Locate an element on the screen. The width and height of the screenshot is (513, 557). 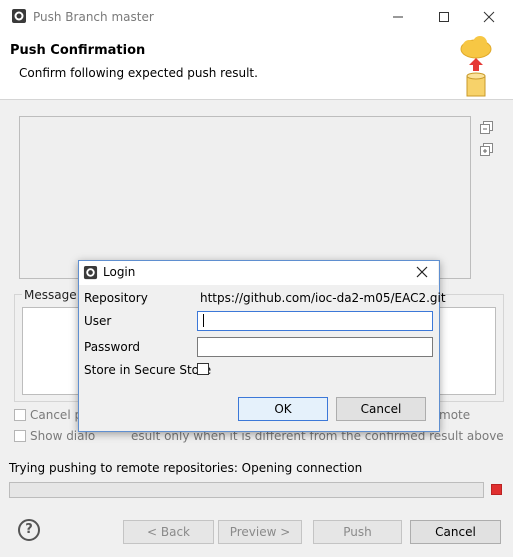
window-title: Push Branch master is located at coordinates (93, 17).